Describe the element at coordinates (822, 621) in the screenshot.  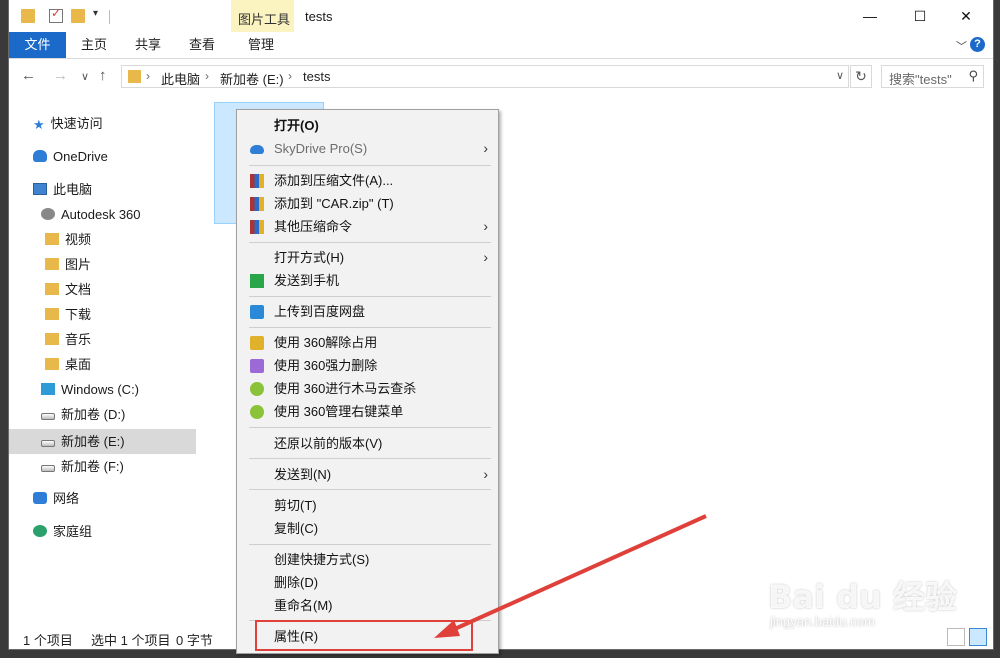
I see `watermark-url: jingyan.baidu.com` at that location.